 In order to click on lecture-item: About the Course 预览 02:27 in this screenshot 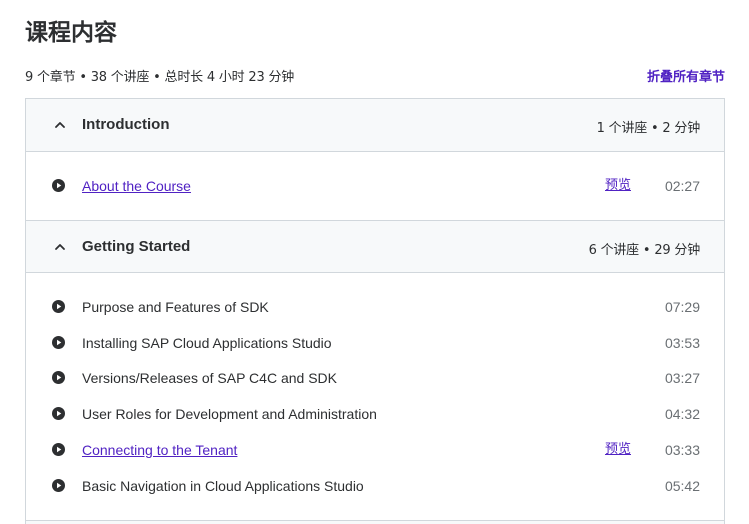, I will do `click(375, 186)`.